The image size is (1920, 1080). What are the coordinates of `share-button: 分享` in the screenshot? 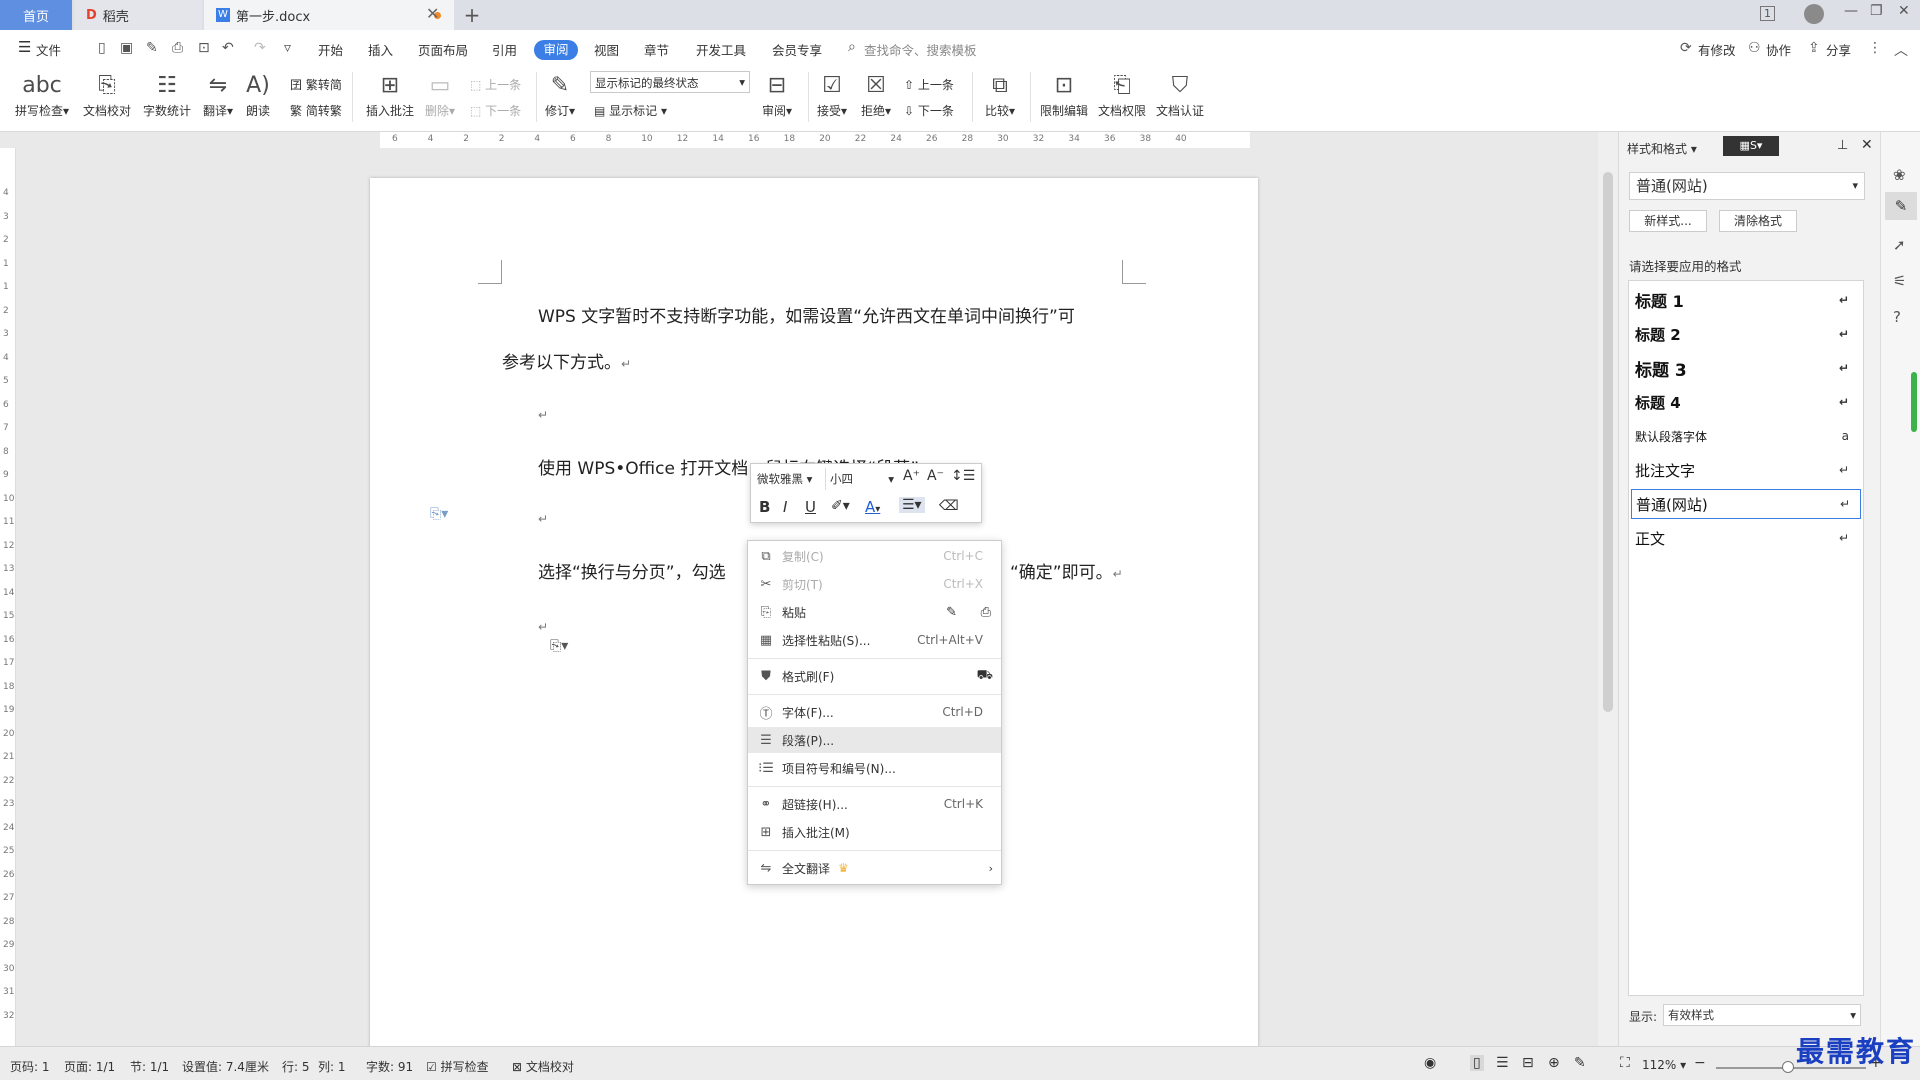 It's located at (1838, 49).